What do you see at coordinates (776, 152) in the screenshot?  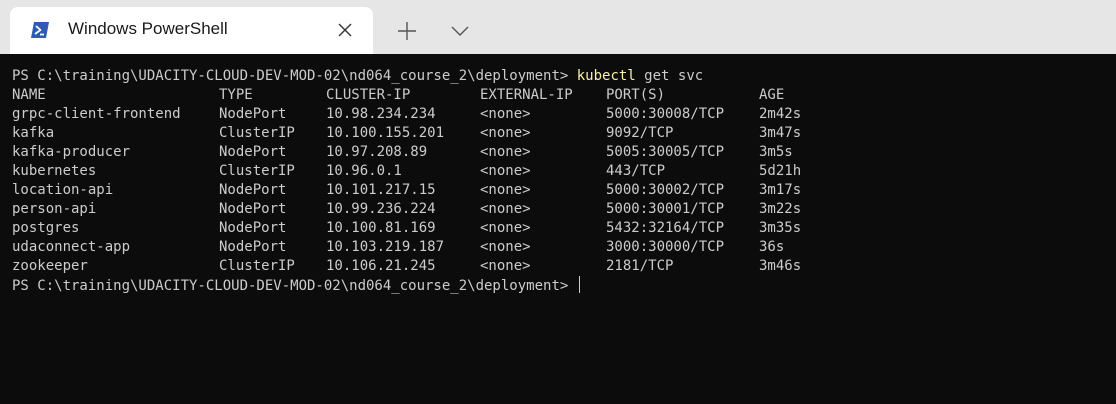 I see `cell-age: 3m5s` at bounding box center [776, 152].